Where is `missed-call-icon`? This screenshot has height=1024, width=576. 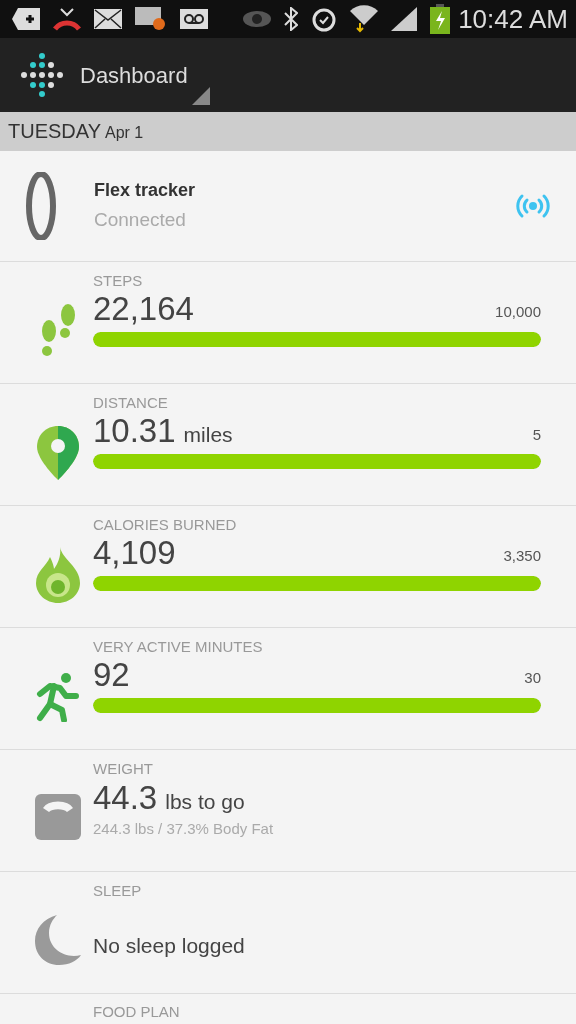 missed-call-icon is located at coordinates (67, 19).